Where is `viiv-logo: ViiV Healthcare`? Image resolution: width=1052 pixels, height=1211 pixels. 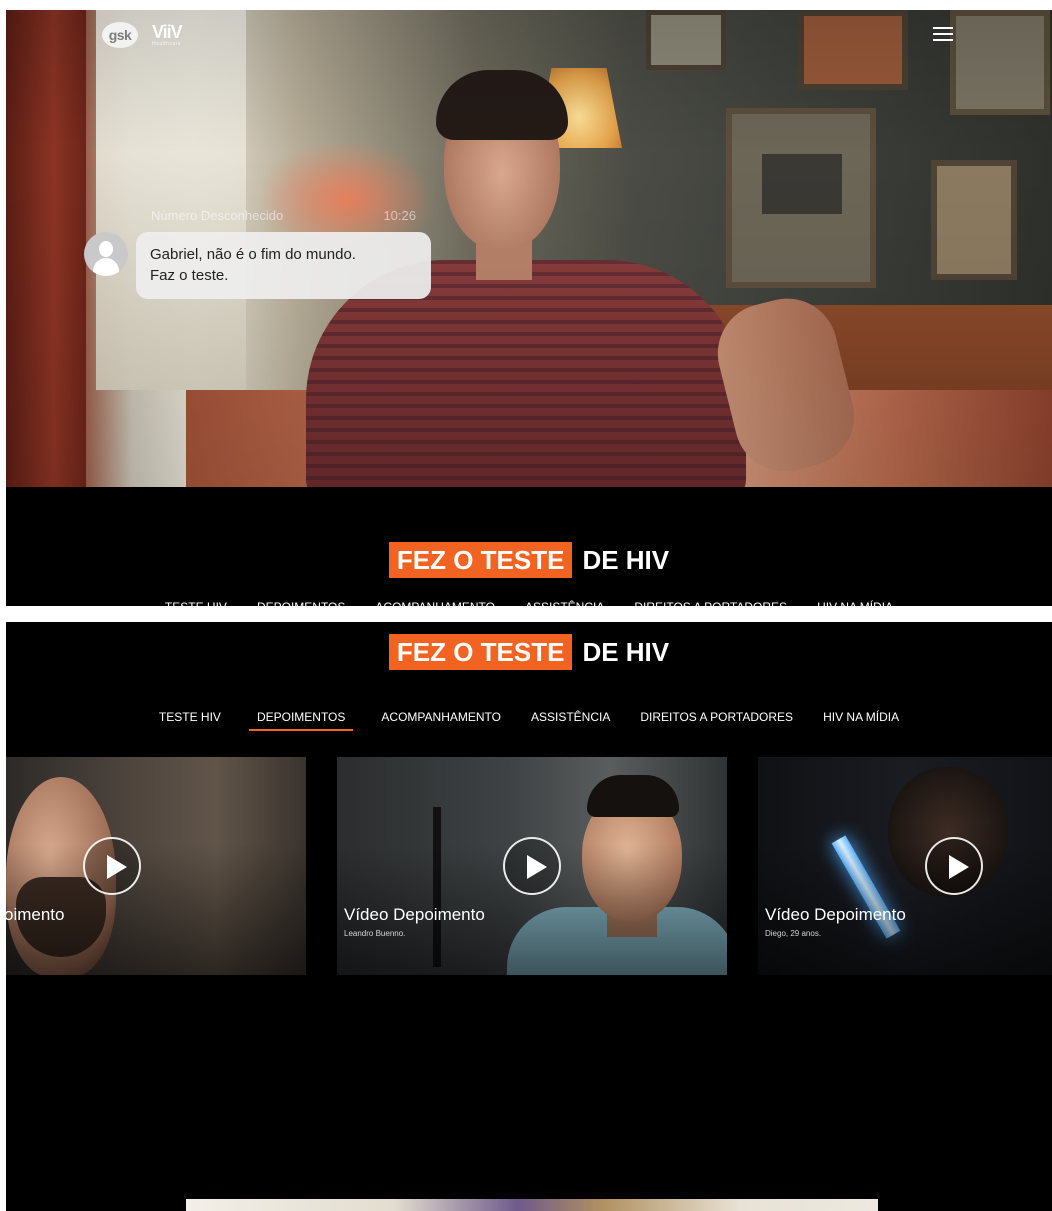 viiv-logo: ViiV Healthcare is located at coordinates (167, 34).